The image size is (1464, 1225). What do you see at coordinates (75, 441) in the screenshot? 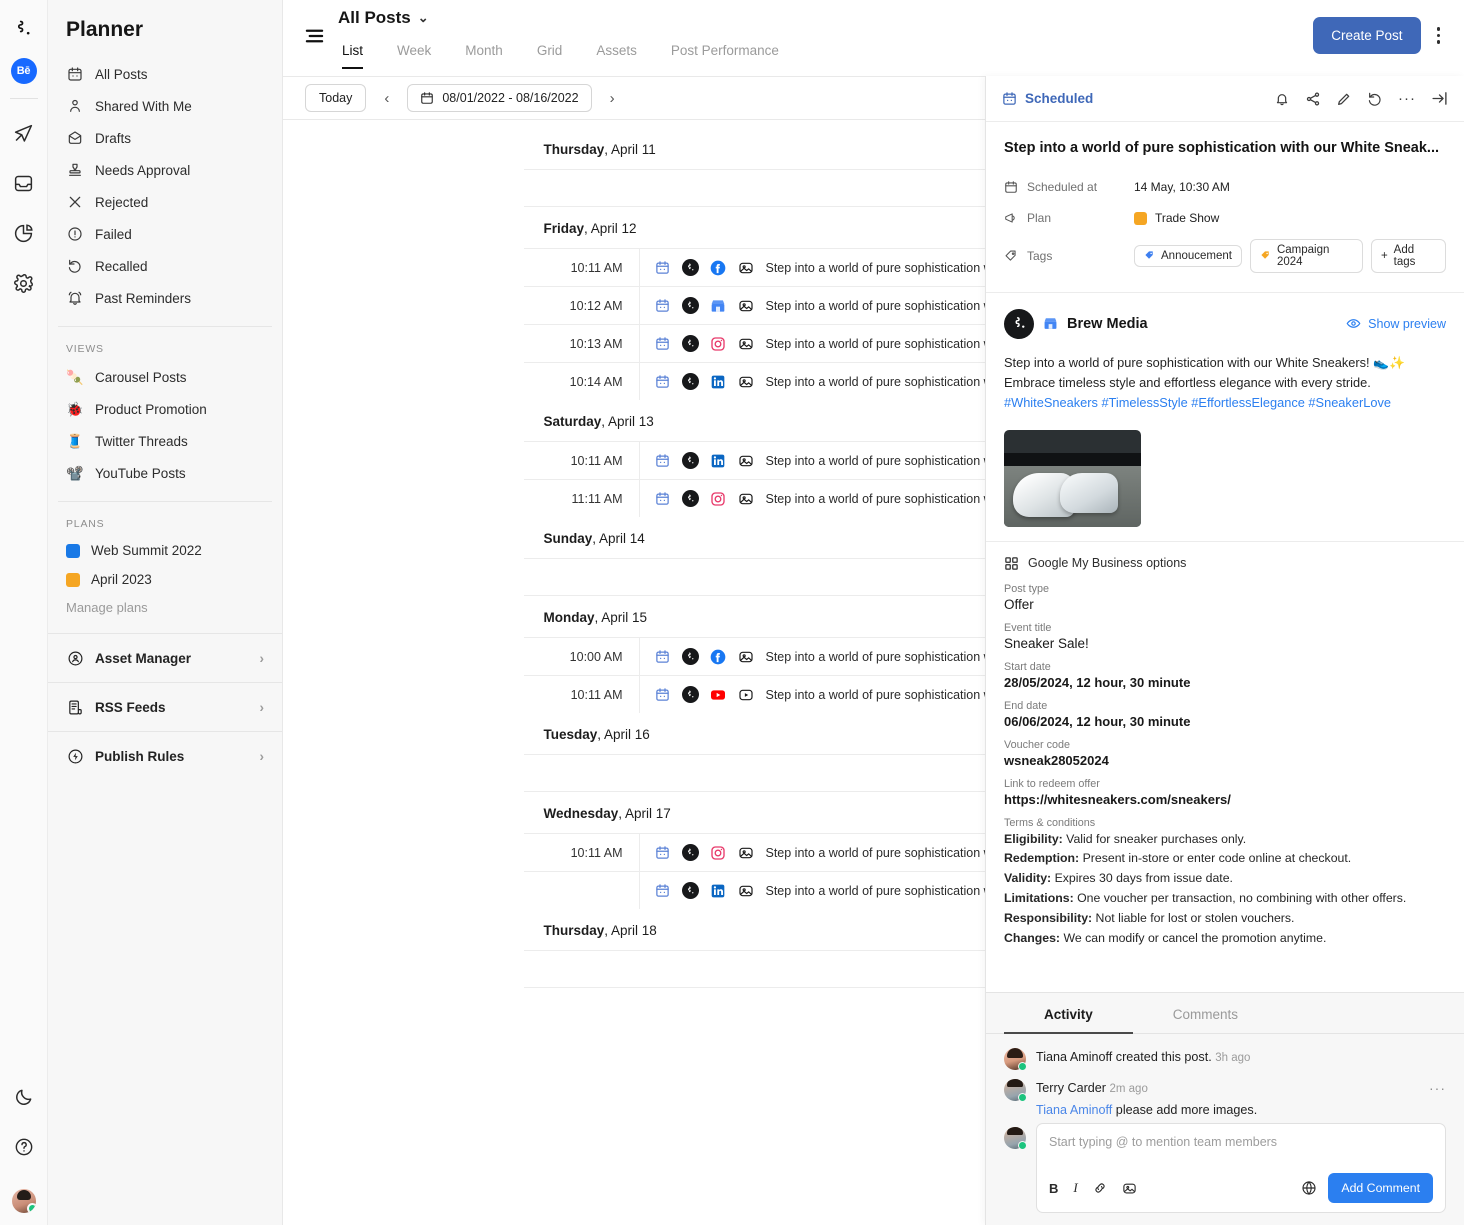
I see `thread-emoji-icon: 🧵` at bounding box center [75, 441].